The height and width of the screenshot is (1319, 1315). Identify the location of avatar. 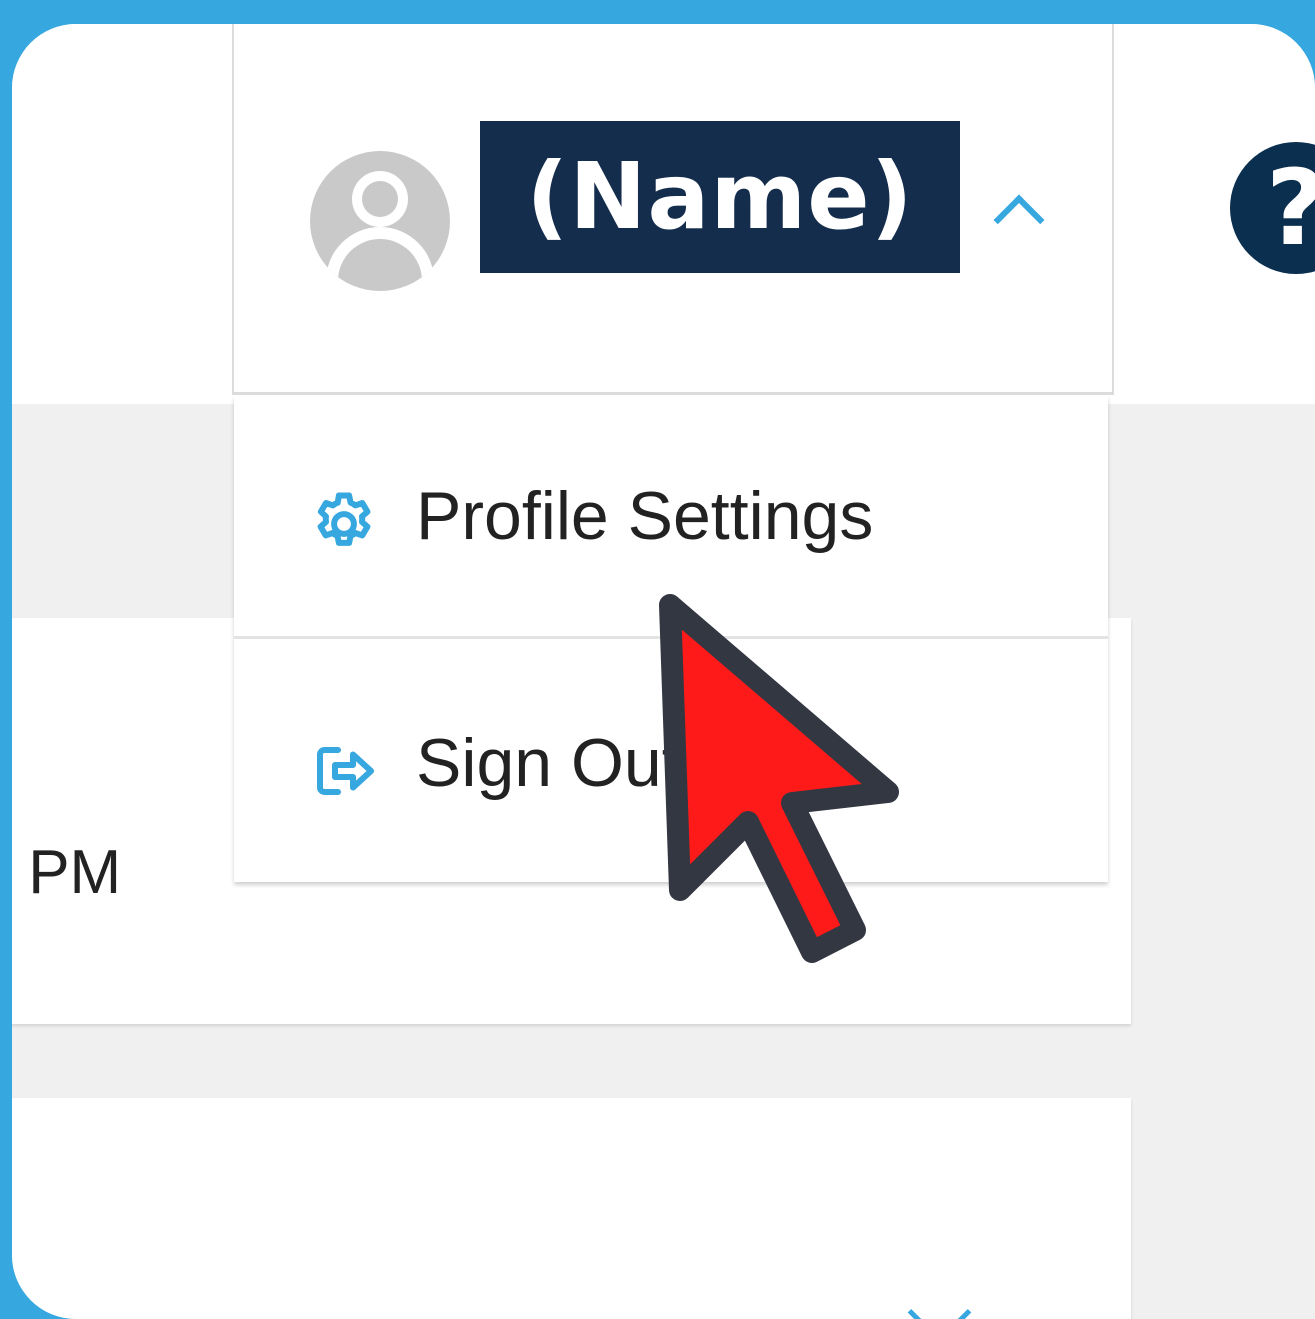
(380, 221).